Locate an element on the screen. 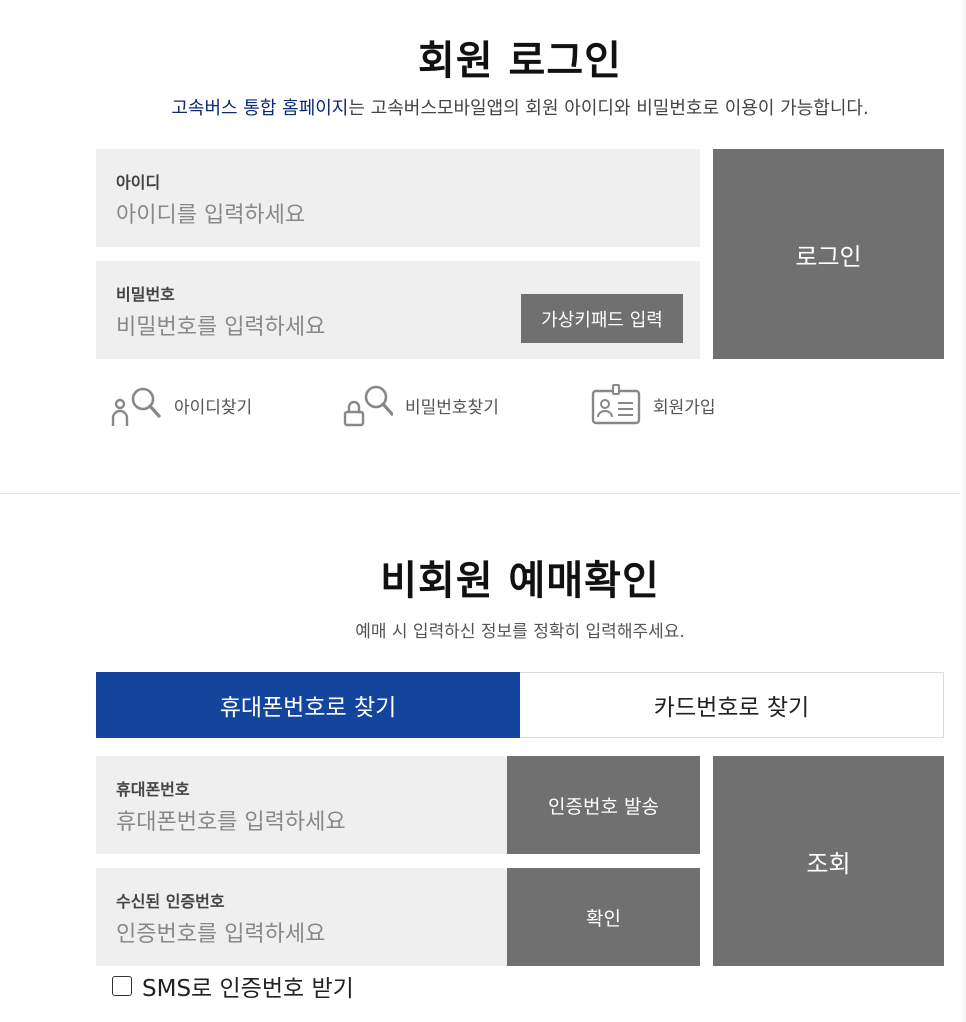  section-divider is located at coordinates (480, 493).